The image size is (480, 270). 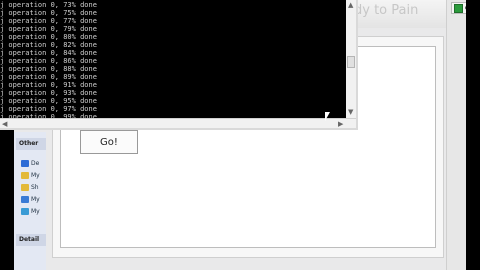 I want to click on console-line: j operation 0, 88% done, so click(x=48, y=69).